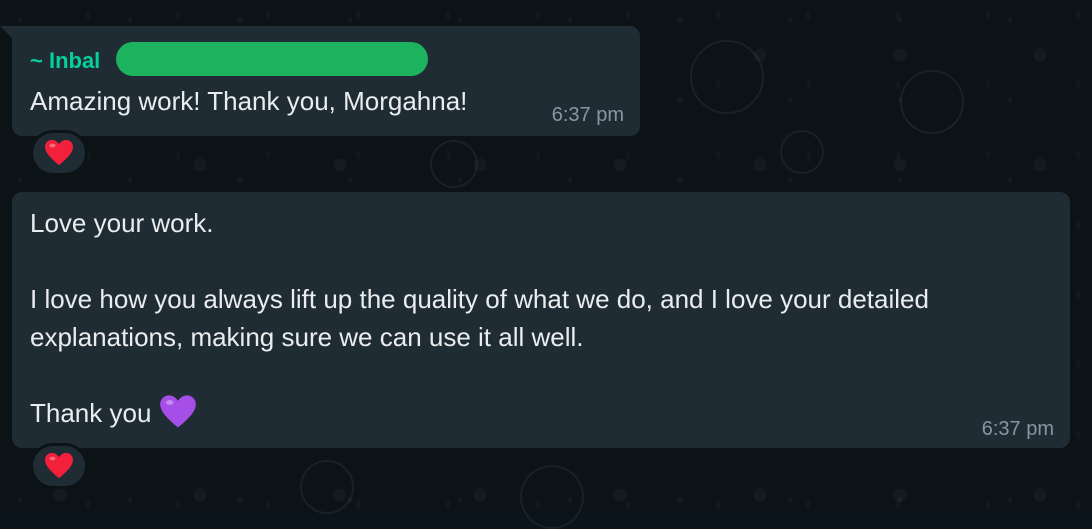 Image resolution: width=1092 pixels, height=529 pixels. What do you see at coordinates (65, 61) in the screenshot?
I see `sender-name: ~ Inbal` at bounding box center [65, 61].